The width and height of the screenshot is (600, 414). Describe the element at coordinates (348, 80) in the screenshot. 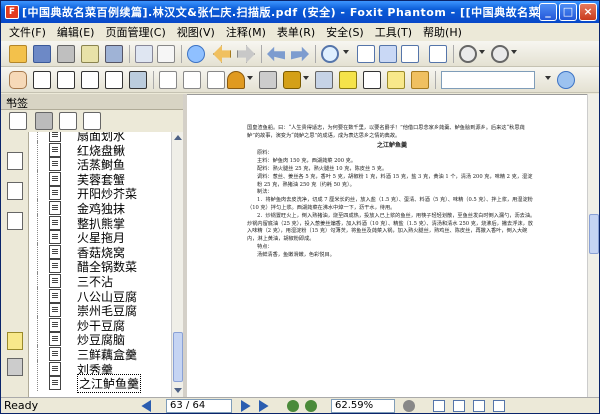

I see `form-field-icon` at that location.